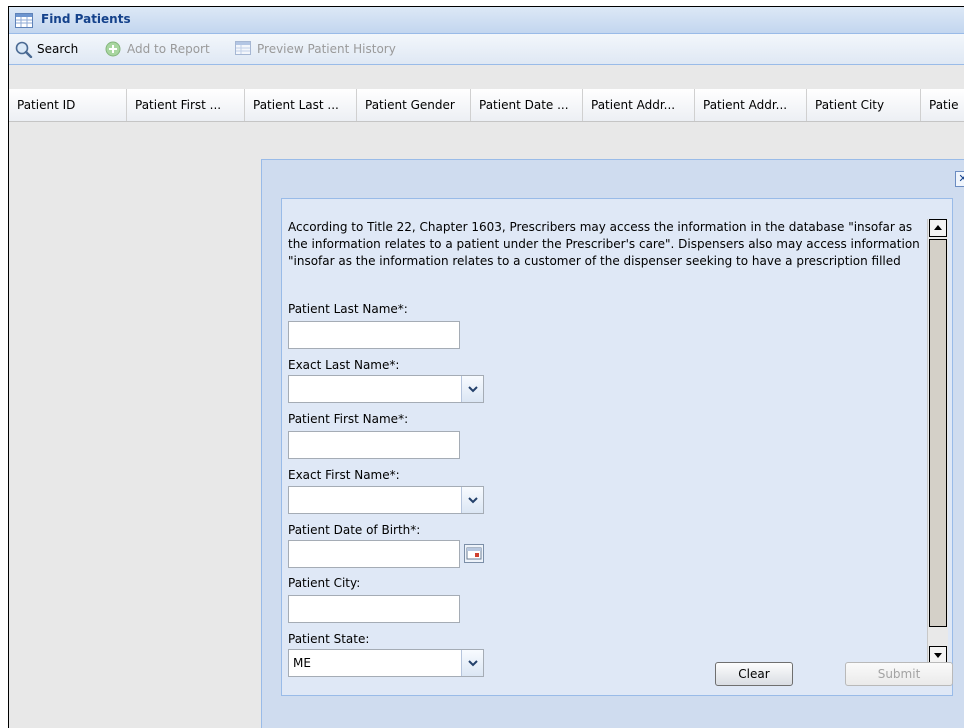 The width and height of the screenshot is (964, 728). Describe the element at coordinates (942, 105) in the screenshot. I see `column-patient-more: Patie` at that location.